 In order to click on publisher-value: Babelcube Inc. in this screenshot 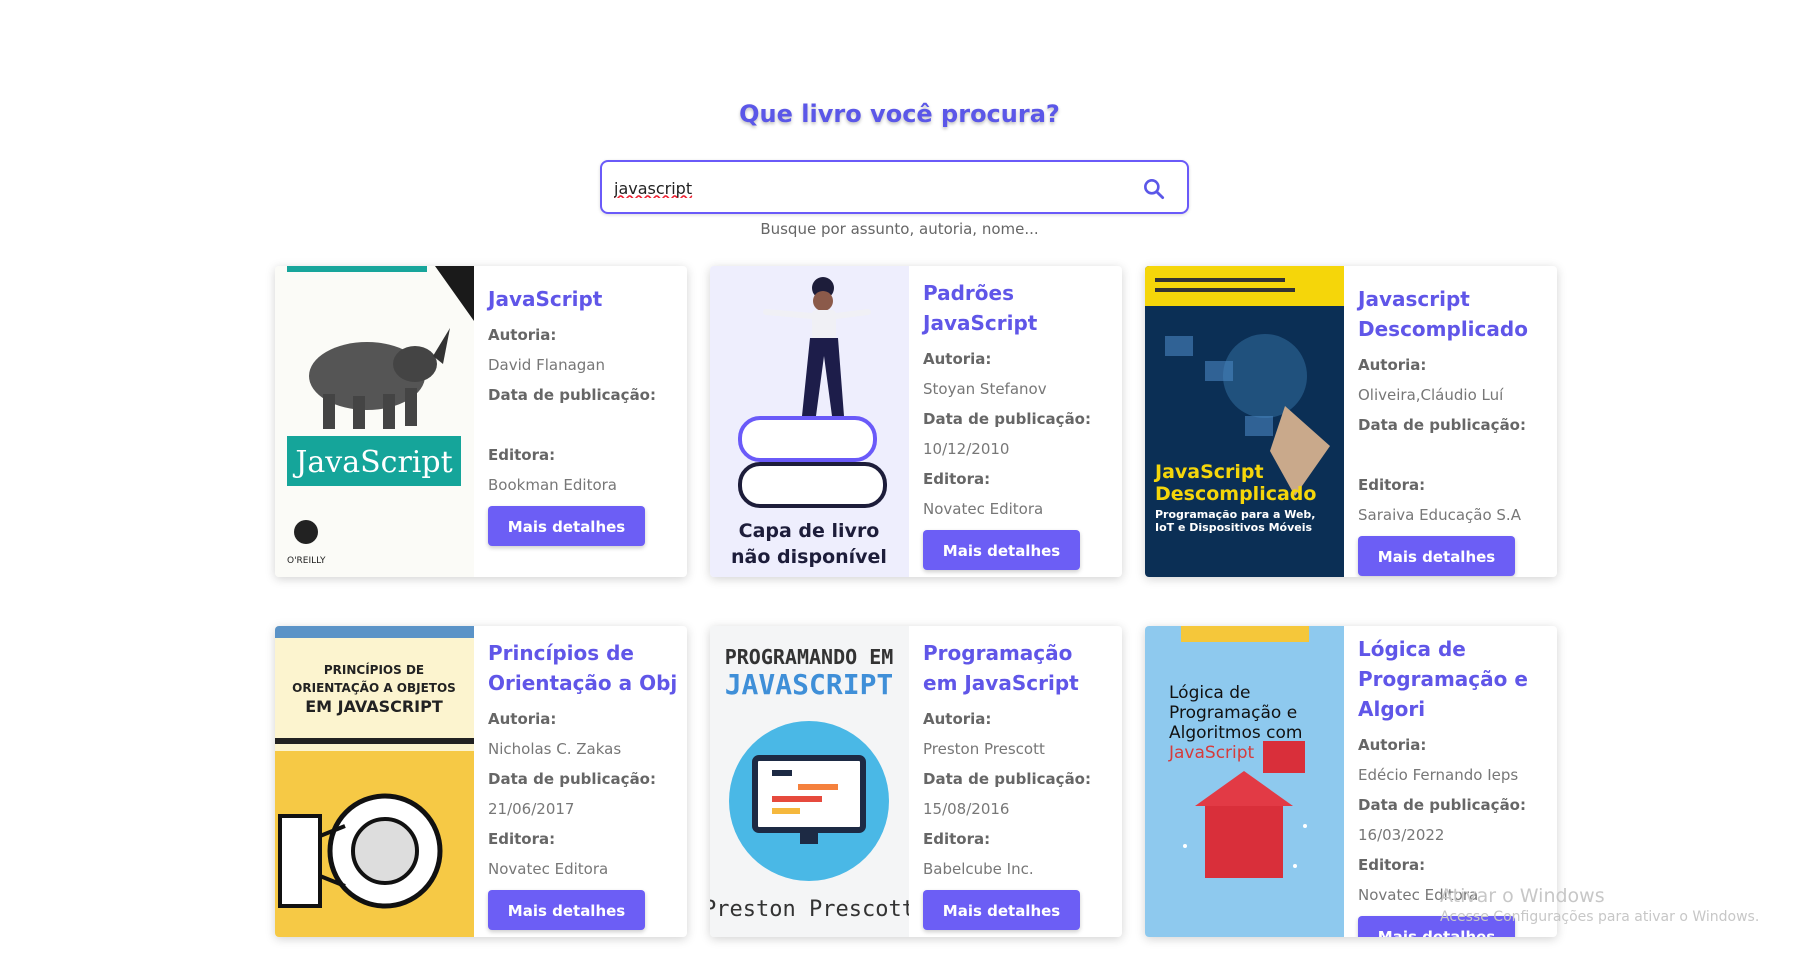, I will do `click(978, 869)`.